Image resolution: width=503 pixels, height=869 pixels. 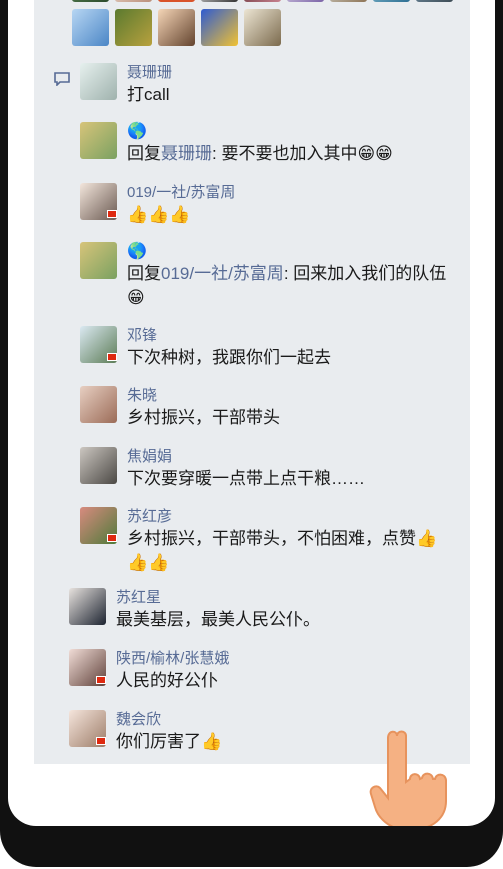 What do you see at coordinates (297, 73) in the screenshot?
I see `commenter-name: 聂珊珊` at bounding box center [297, 73].